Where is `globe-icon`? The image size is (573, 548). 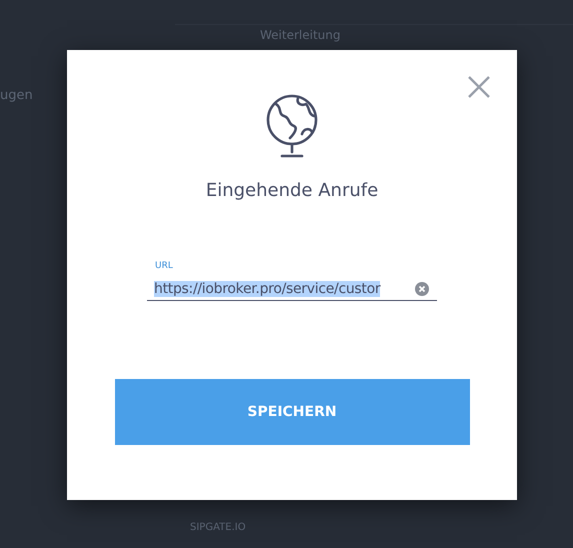 globe-icon is located at coordinates (292, 127).